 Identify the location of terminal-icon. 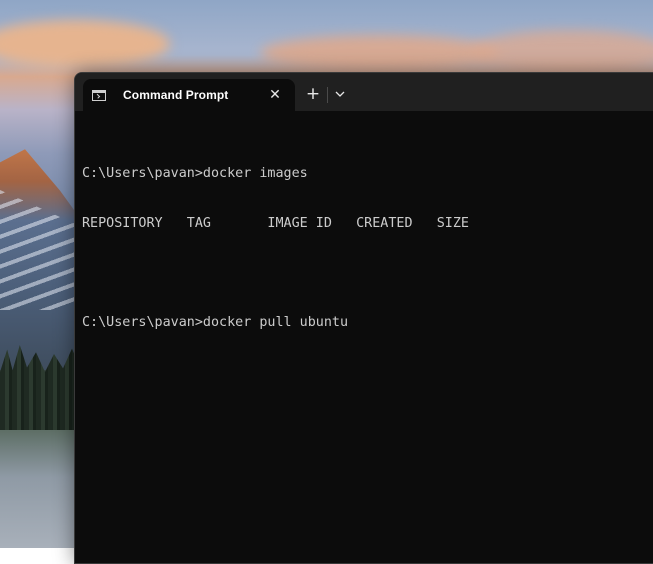
(99, 95).